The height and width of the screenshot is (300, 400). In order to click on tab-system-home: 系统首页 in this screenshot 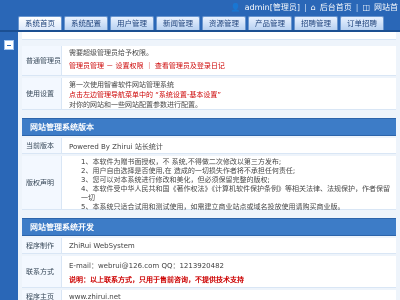, I will do `click(40, 23)`.